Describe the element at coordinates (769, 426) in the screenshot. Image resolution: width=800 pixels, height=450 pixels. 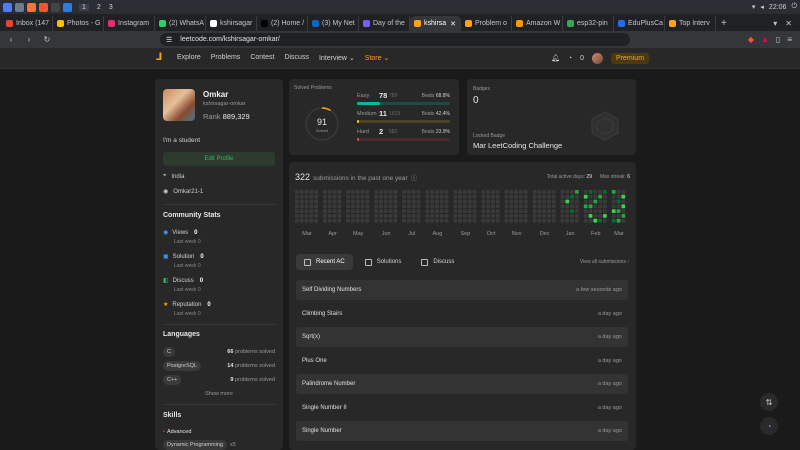
I see `feedback-icon: ◔` at that location.